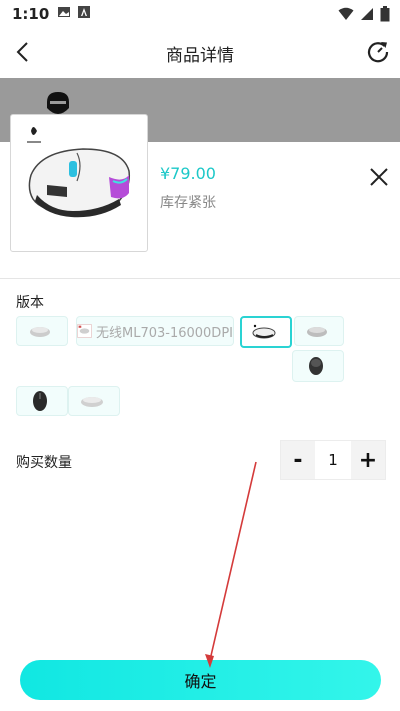 Image resolution: width=400 pixels, height=711 pixels. I want to click on variant-option-2-label: 无线ML703-16000DPI, so click(164, 333).